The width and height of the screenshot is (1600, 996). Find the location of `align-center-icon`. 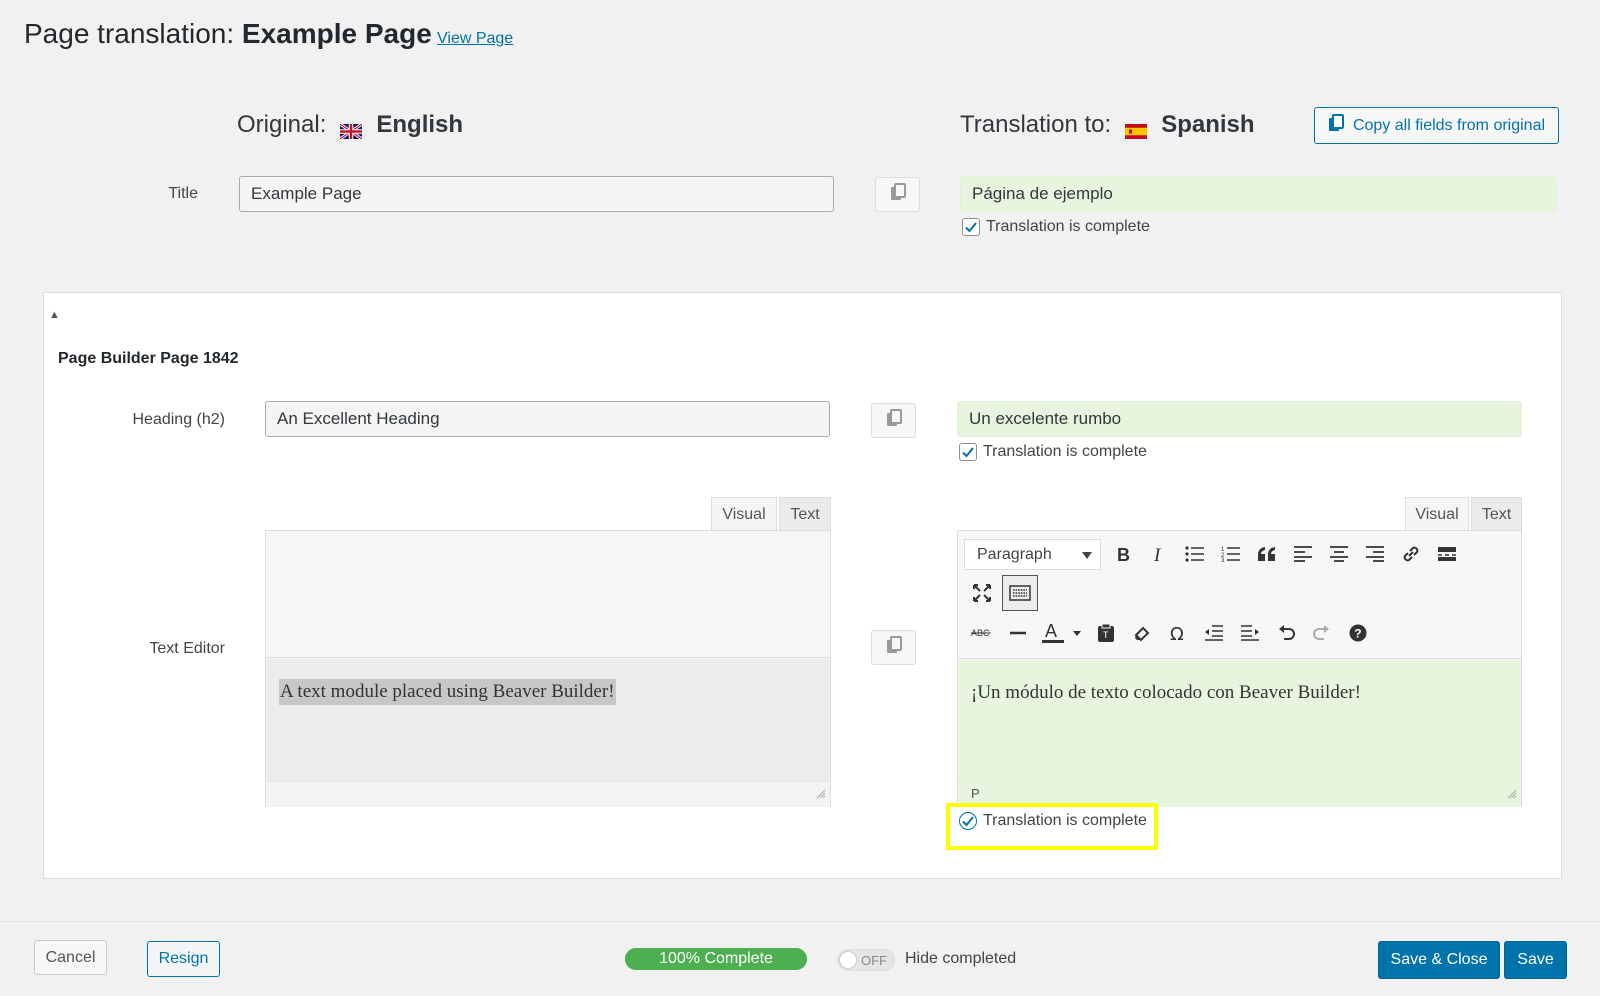

align-center-icon is located at coordinates (1339, 554).